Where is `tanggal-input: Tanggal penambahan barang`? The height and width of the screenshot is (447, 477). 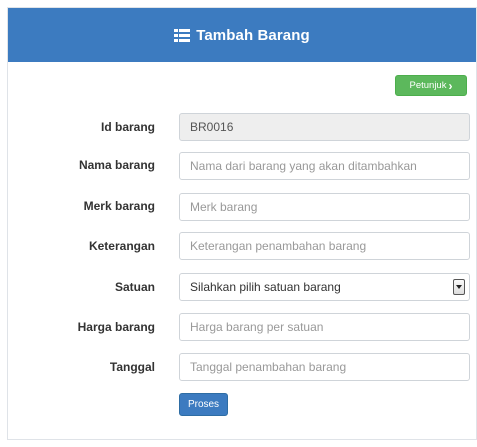
tanggal-input: Tanggal penambahan barang is located at coordinates (324, 367).